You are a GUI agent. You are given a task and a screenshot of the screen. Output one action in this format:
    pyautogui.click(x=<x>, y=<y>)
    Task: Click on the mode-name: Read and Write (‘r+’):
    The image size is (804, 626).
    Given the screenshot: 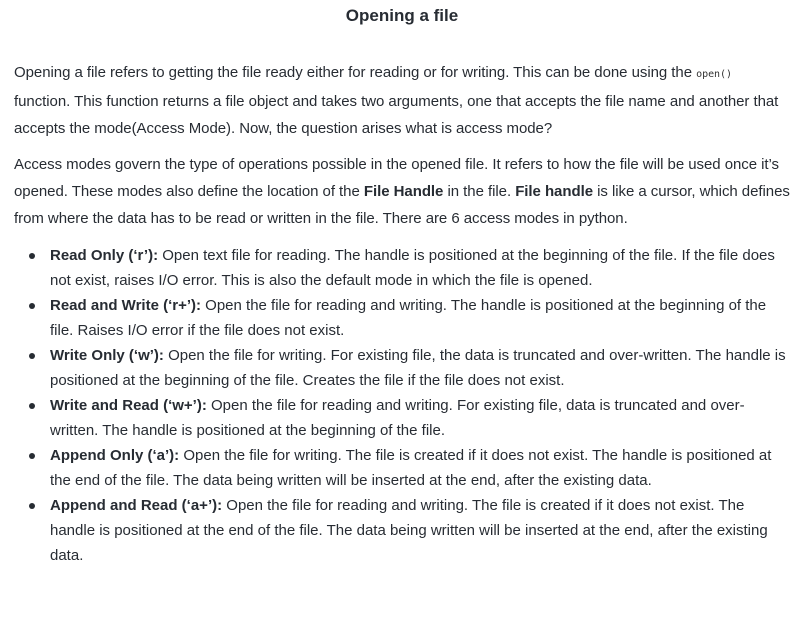 What is the action you would take?
    pyautogui.click(x=125, y=305)
    